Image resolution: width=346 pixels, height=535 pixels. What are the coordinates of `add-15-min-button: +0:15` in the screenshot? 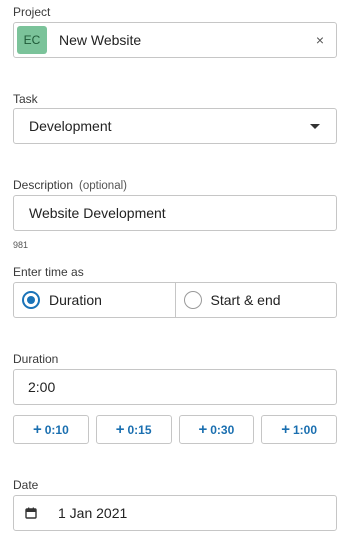 It's located at (133, 429).